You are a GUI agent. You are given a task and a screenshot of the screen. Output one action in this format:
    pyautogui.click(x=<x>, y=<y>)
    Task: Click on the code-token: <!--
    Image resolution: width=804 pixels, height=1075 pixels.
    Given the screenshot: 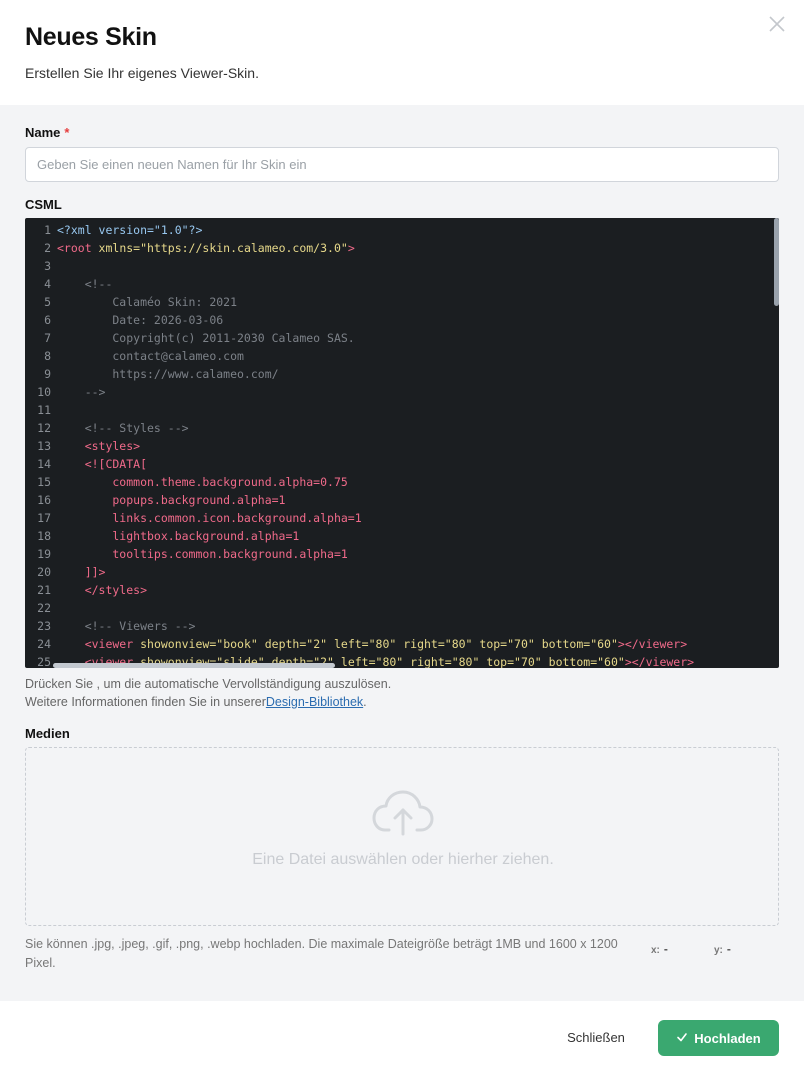 What is the action you would take?
    pyautogui.click(x=85, y=284)
    